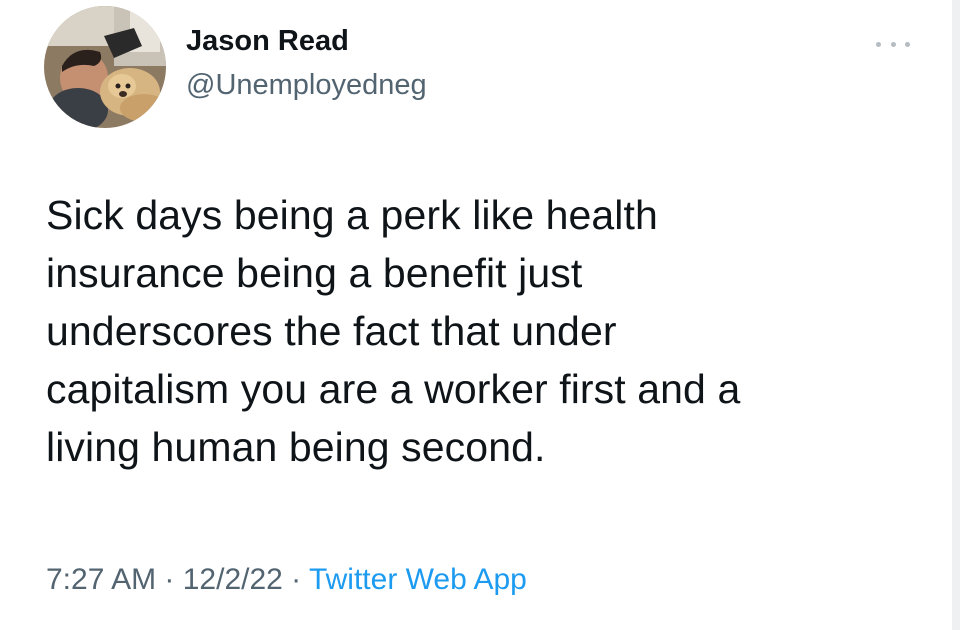 The height and width of the screenshot is (630, 960). Describe the element at coordinates (306, 63) in the screenshot. I see `author-info: Jason Read @Unemployedneg` at that location.